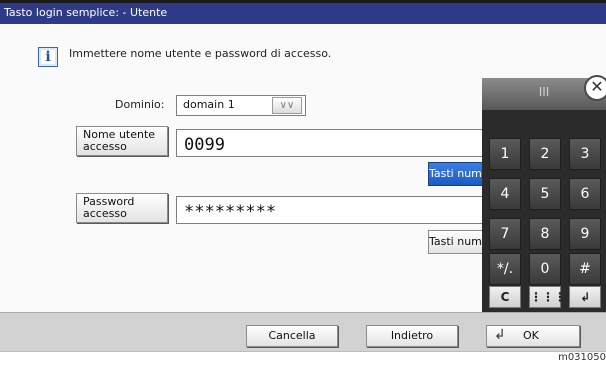 Image resolution: width=606 pixels, height=367 pixels. Describe the element at coordinates (303, 12) in the screenshot. I see `window-title: Tasto login semplice: - Utente` at that location.